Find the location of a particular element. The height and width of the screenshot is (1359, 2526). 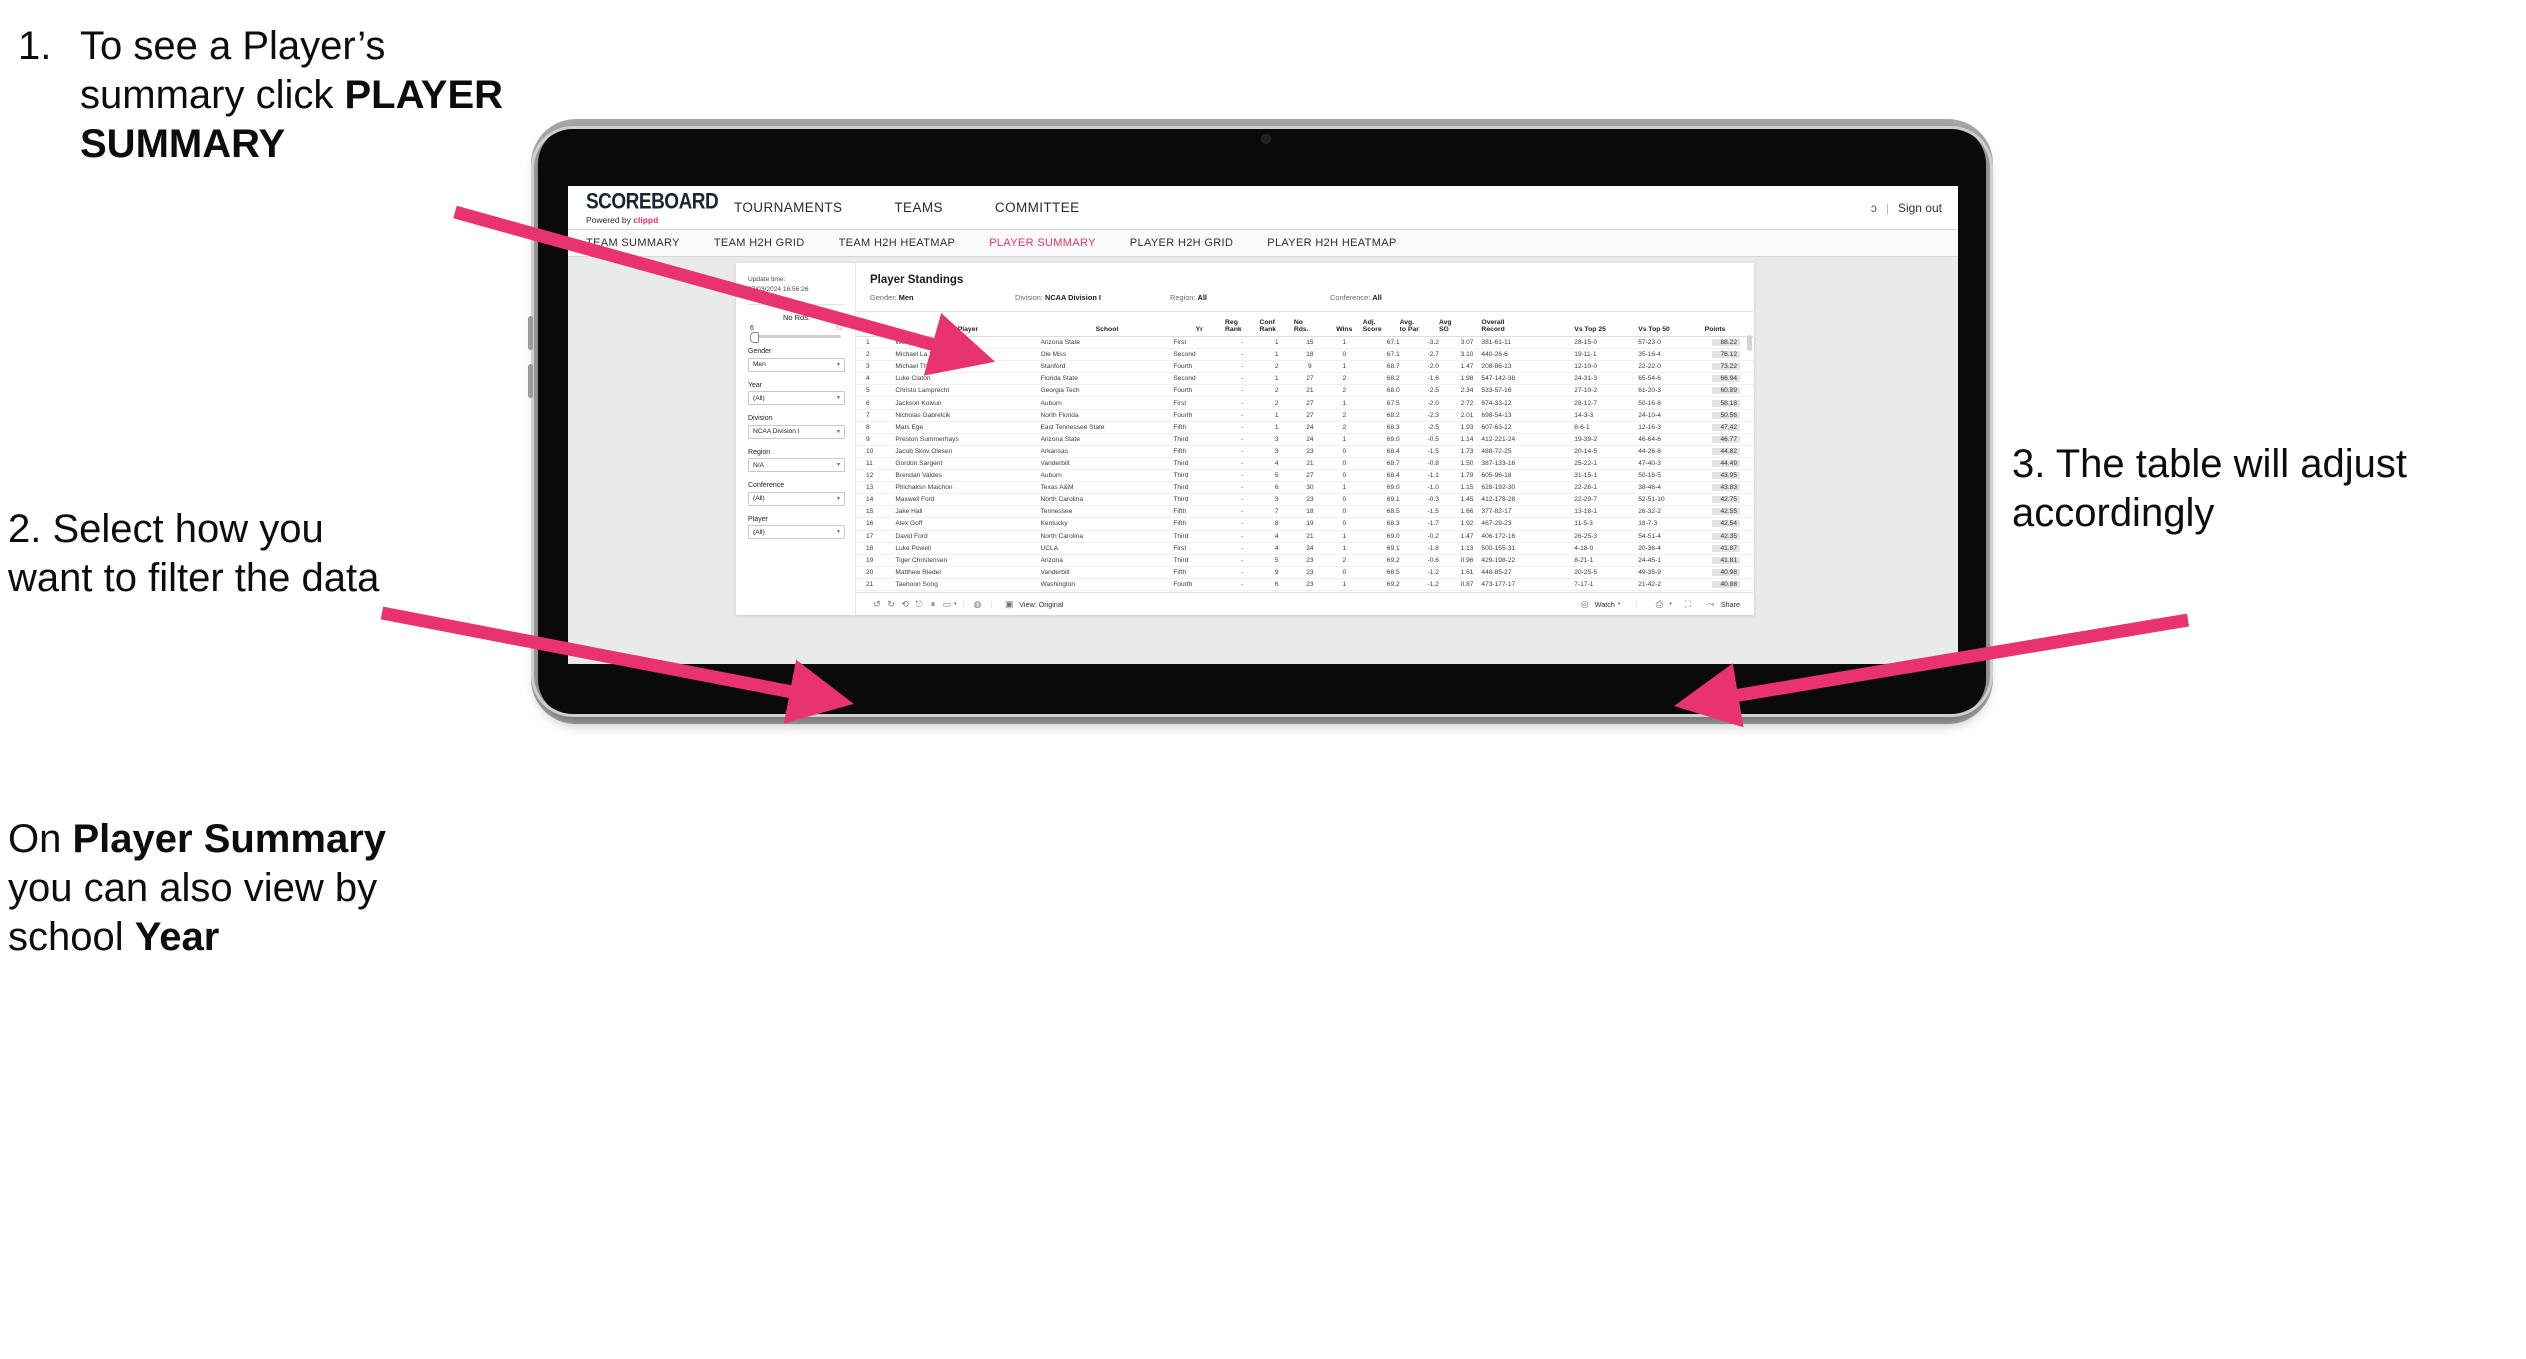

filter-gender-select: Men ▼ is located at coordinates (796, 364).